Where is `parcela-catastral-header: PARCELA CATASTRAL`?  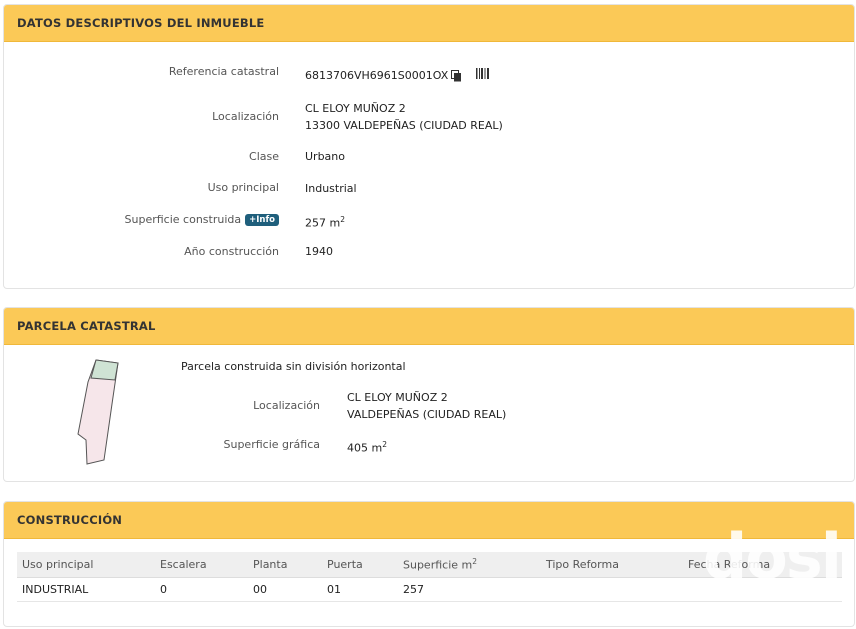 parcela-catastral-header: PARCELA CATASTRAL is located at coordinates (429, 326).